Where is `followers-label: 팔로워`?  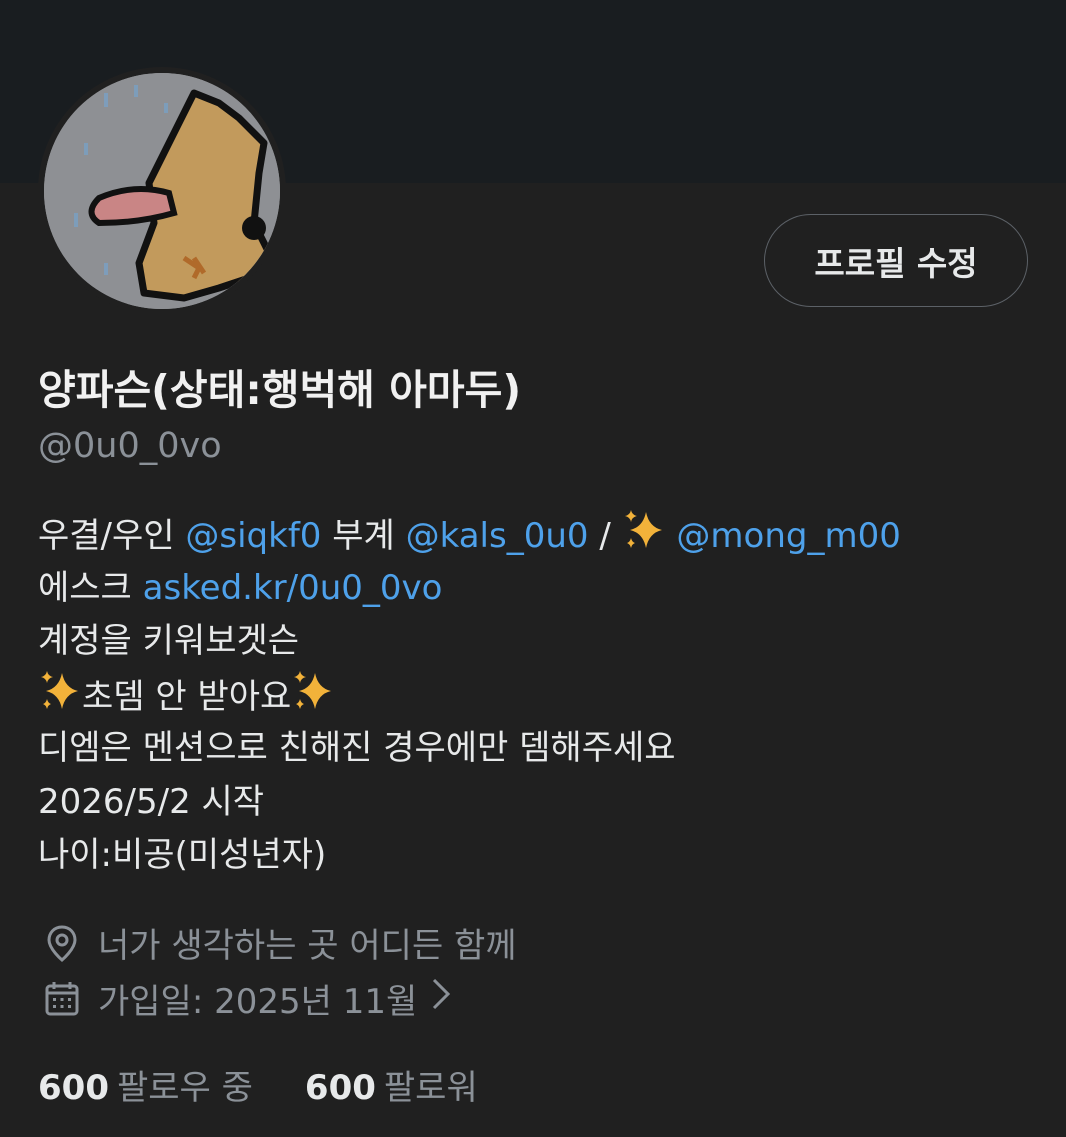 followers-label: 팔로워 is located at coordinates (430, 1088).